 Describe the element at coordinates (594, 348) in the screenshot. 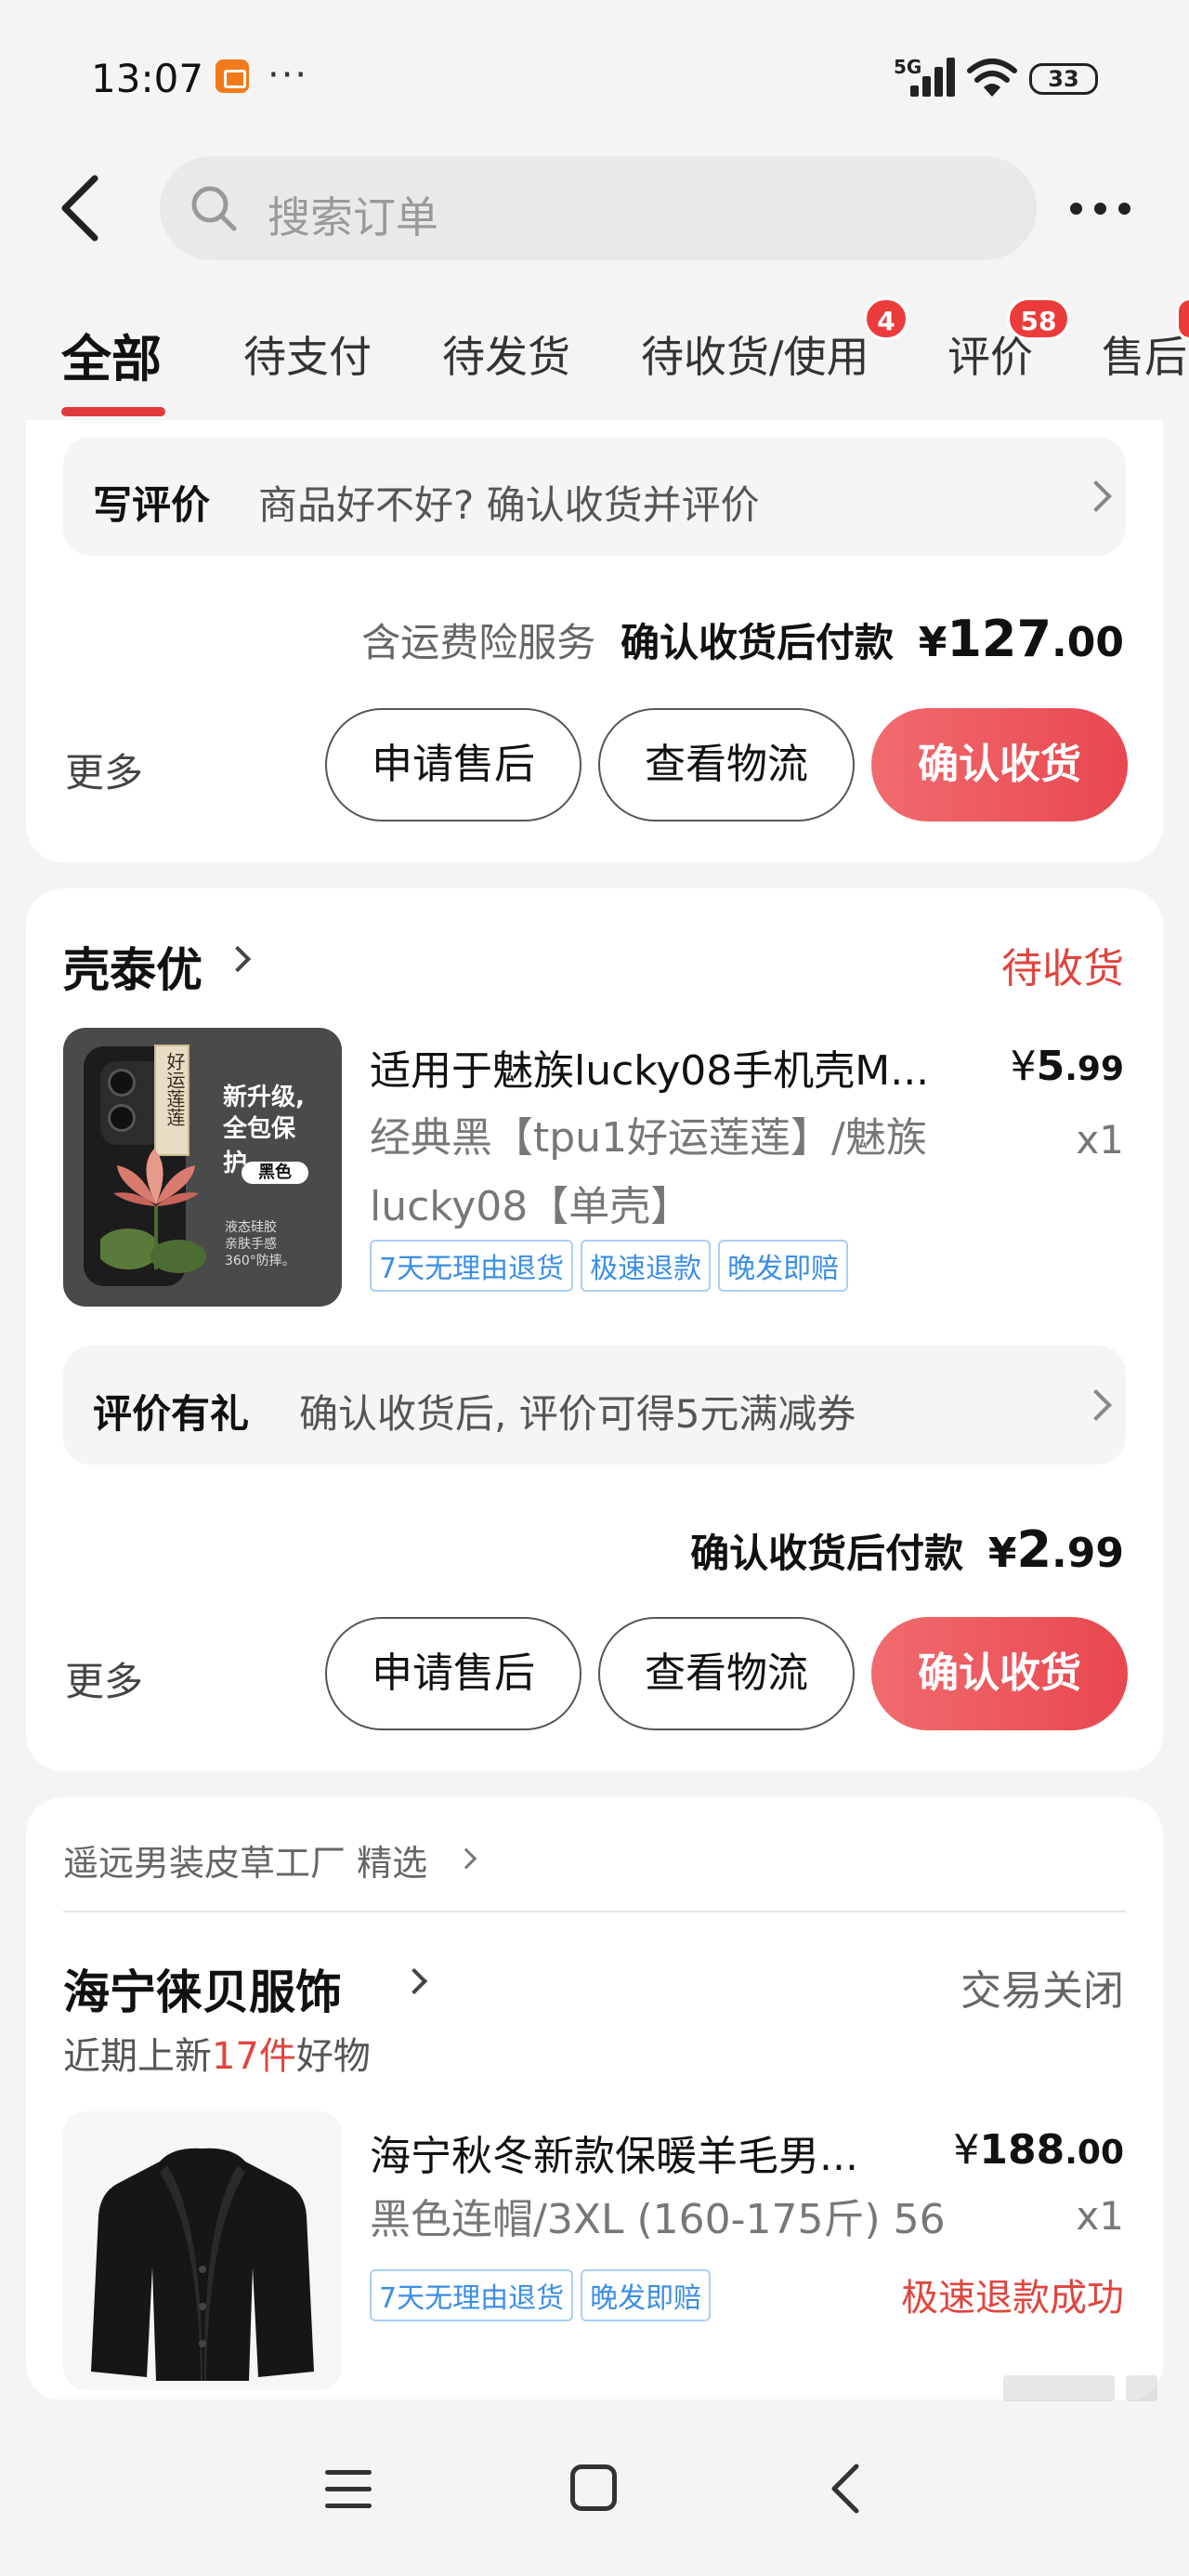

I see `order-tabs: 全部 待支付 待发货 待收货/使用 4 评价 58 售后` at that location.